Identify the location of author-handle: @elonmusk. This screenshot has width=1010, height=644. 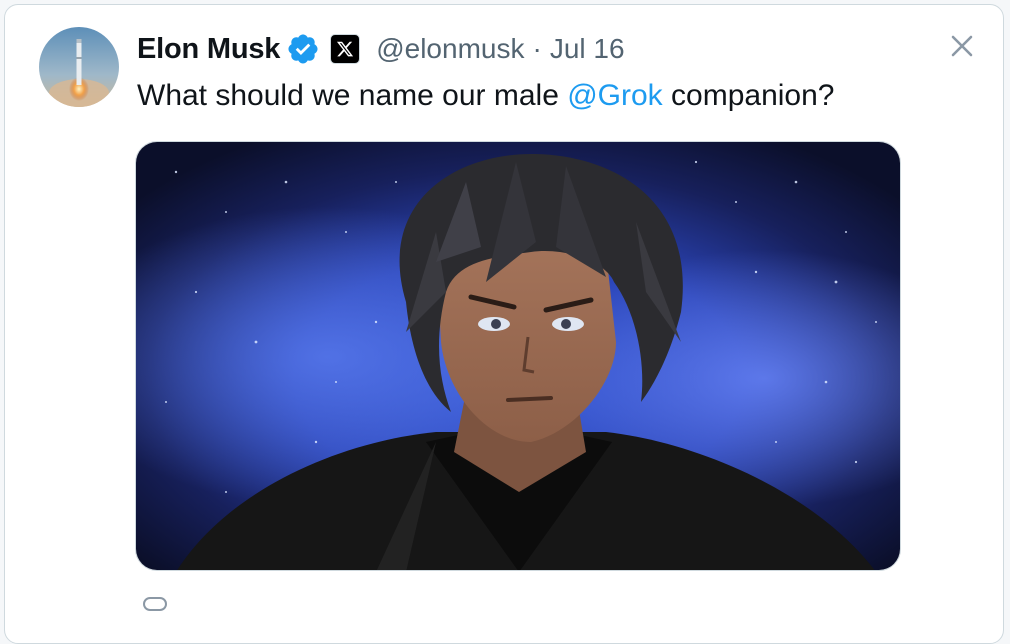
(450, 48).